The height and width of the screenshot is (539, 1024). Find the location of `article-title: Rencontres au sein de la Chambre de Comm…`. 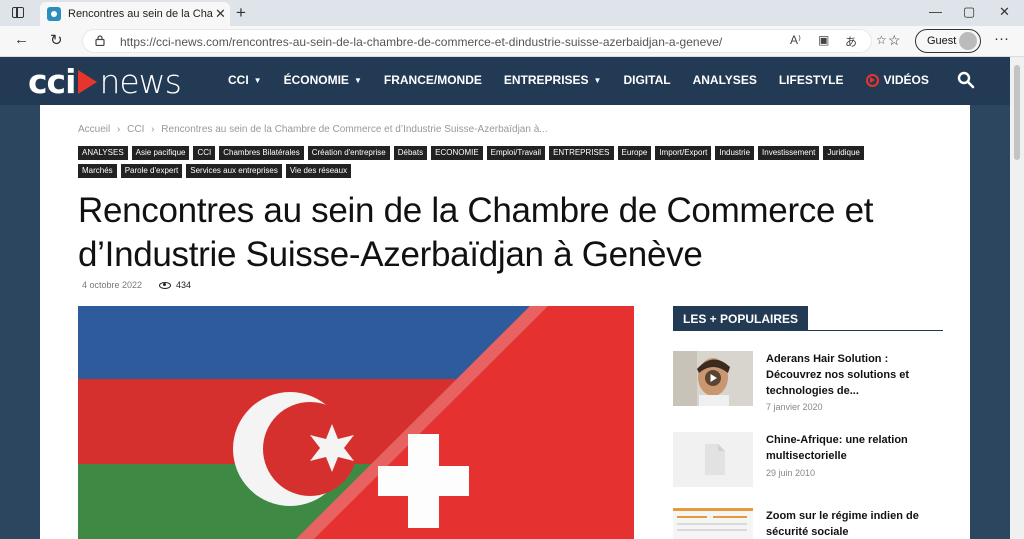

article-title: Rencontres au sein de la Chambre de Comm… is located at coordinates (476, 232).